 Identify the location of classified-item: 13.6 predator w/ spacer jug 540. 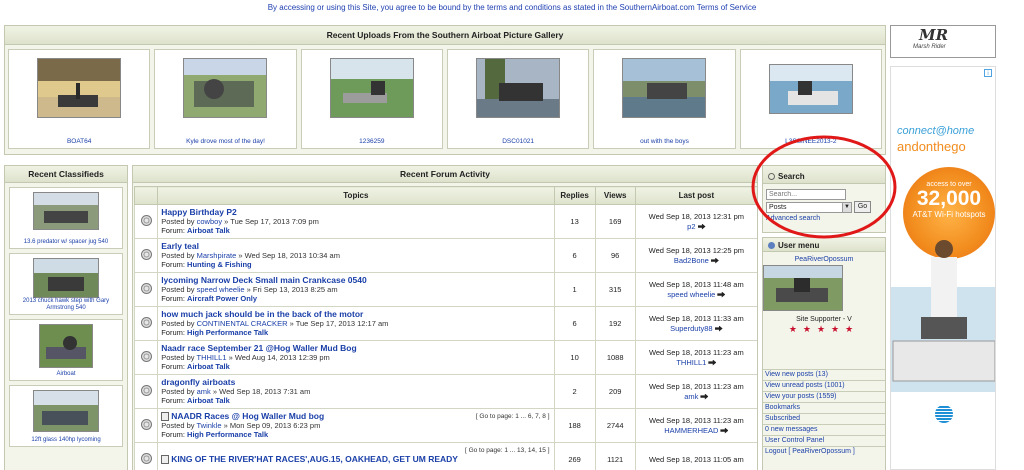
(66, 218).